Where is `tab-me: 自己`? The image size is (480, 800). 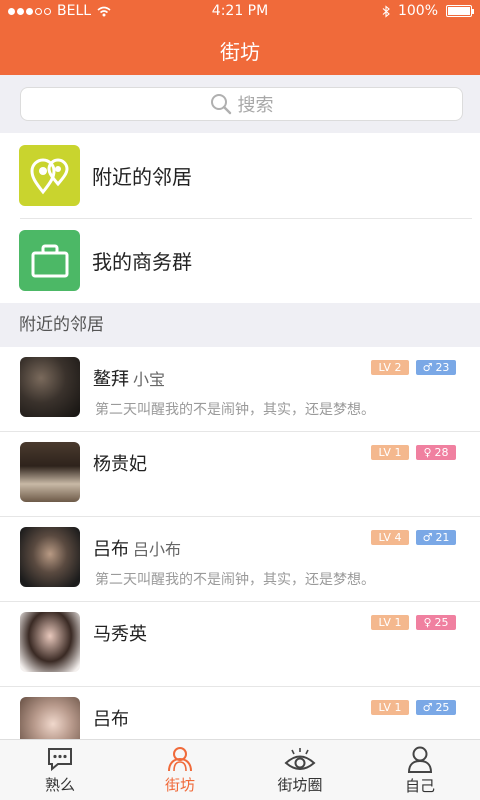 tab-me: 自己 is located at coordinates (420, 770).